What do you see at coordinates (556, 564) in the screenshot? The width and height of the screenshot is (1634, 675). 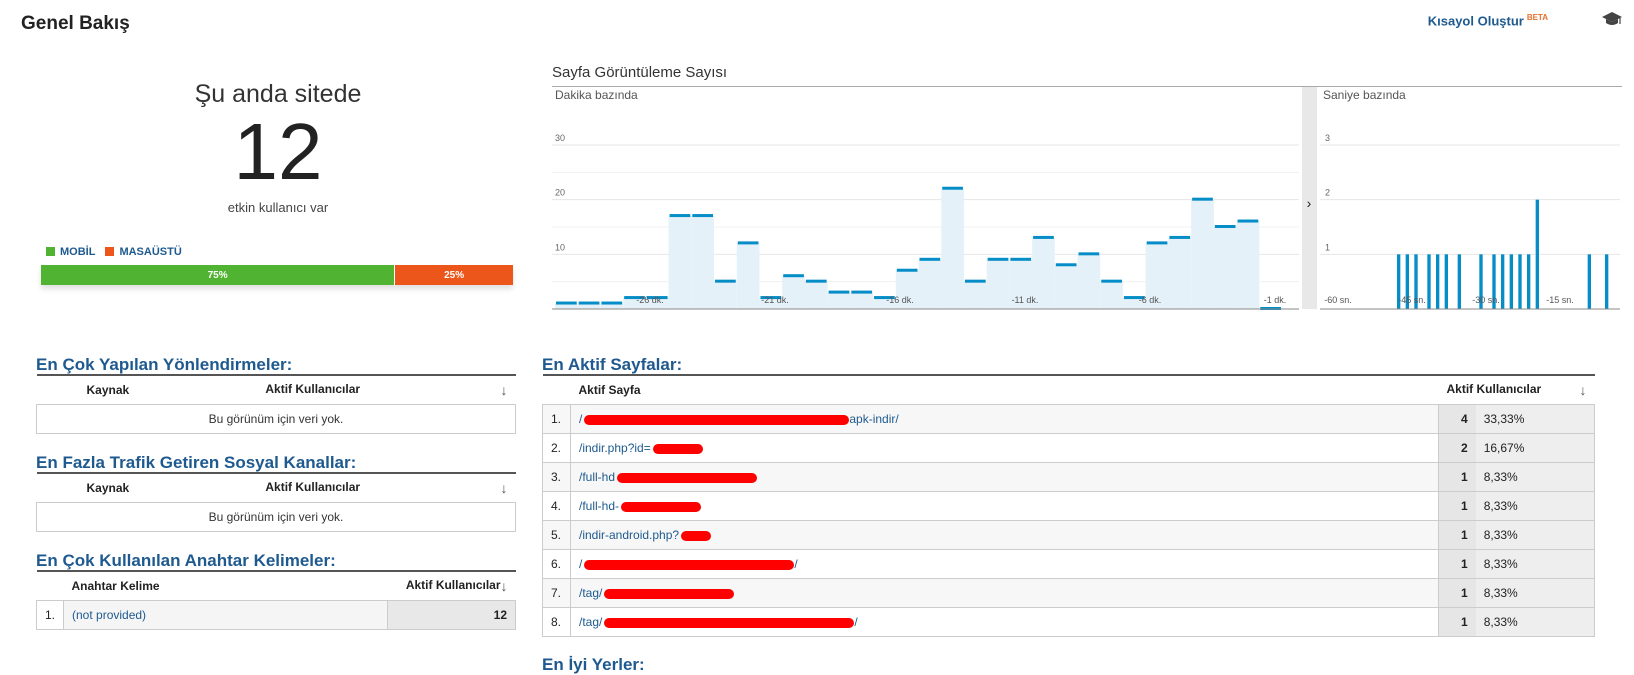 I see `row-number: 6.` at bounding box center [556, 564].